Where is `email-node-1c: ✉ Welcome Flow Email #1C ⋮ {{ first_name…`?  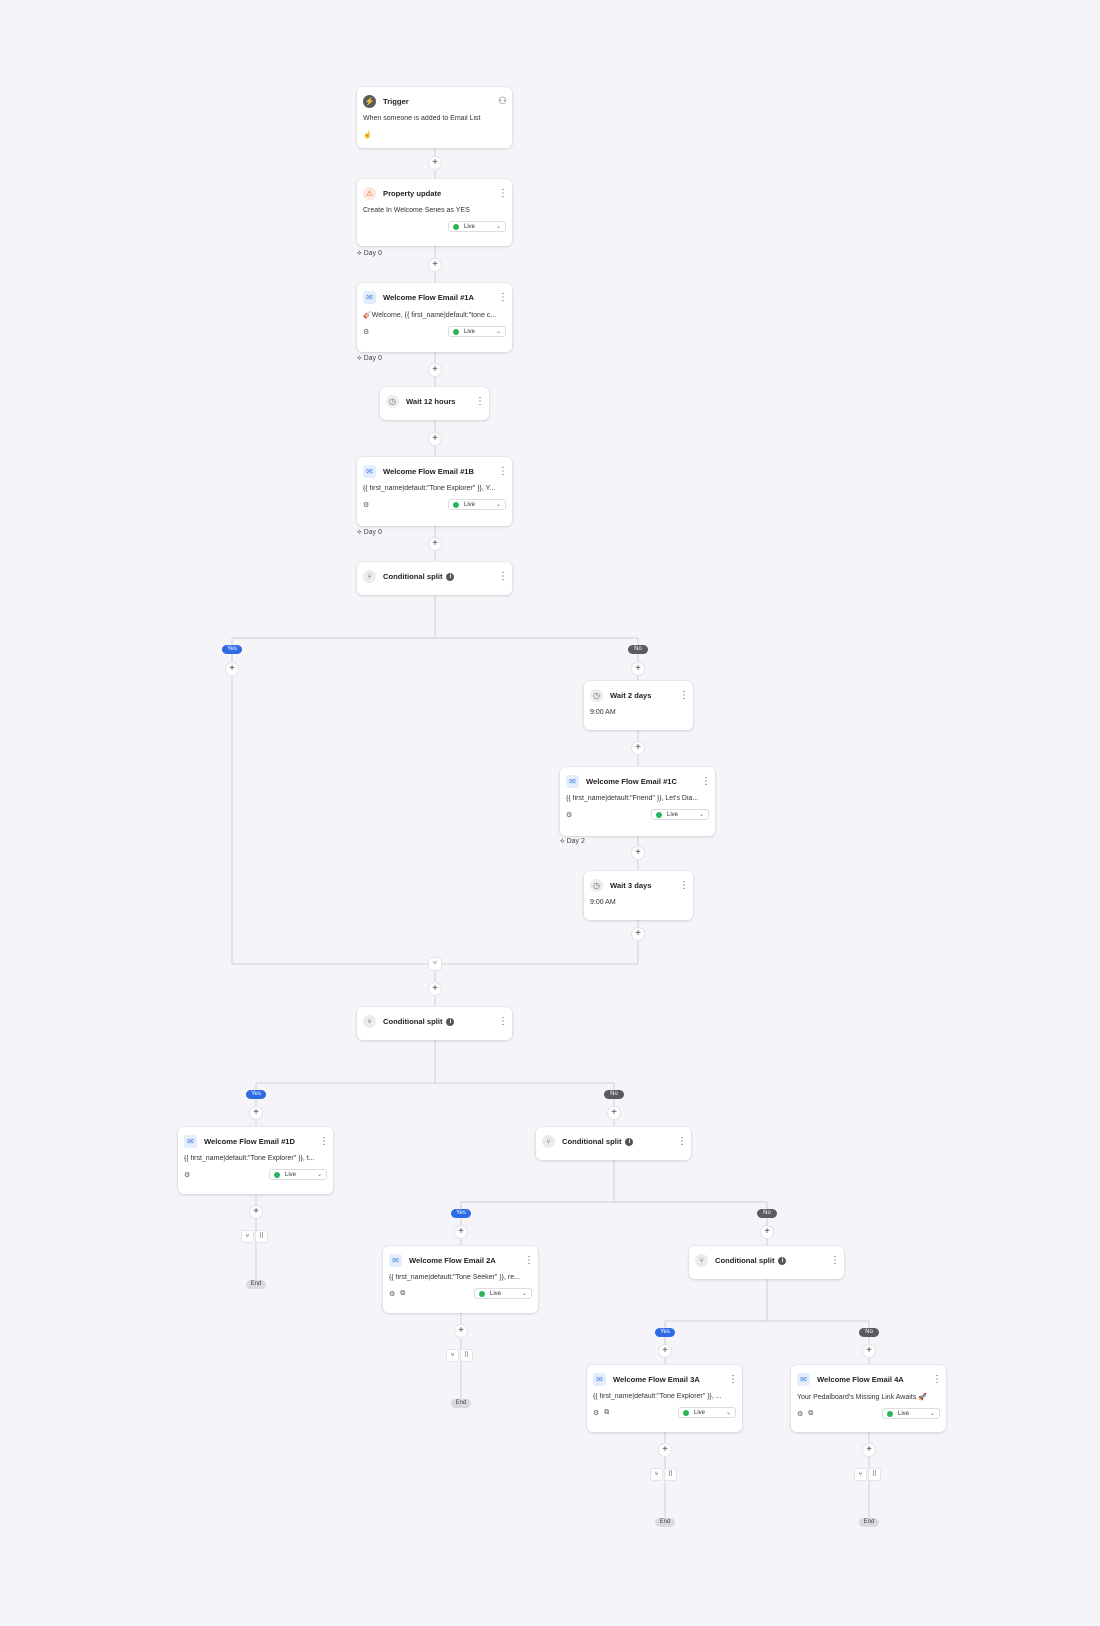 email-node-1c: ✉ Welcome Flow Email #1C ⋮ {{ first_name… is located at coordinates (637, 801).